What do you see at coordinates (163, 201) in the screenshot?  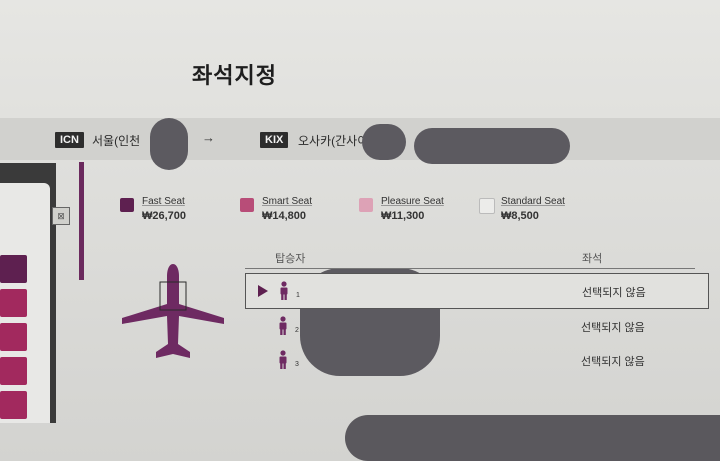 I see `legend-name: Fast Seat` at bounding box center [163, 201].